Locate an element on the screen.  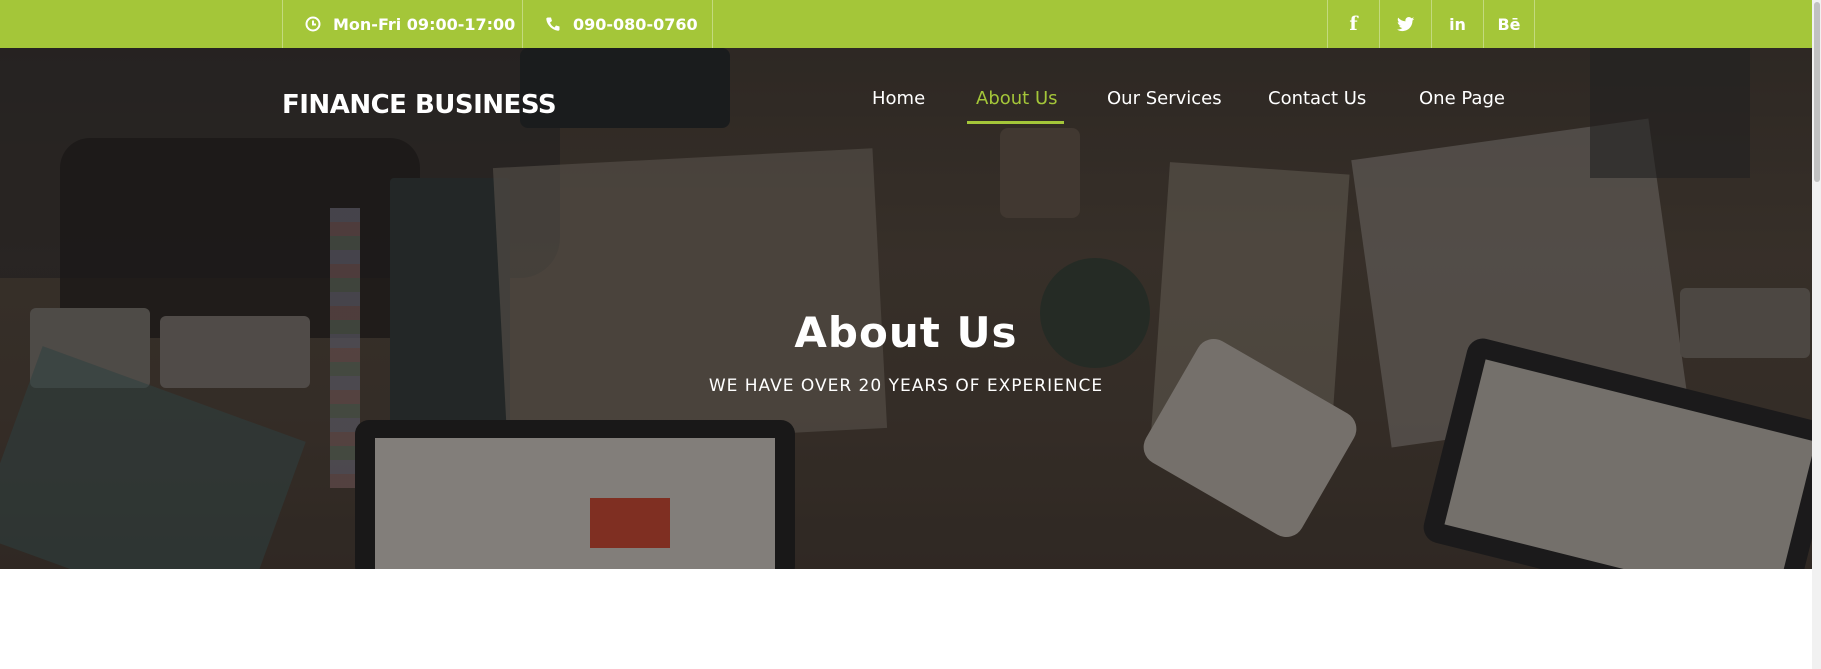
clock-icon is located at coordinates (313, 24).